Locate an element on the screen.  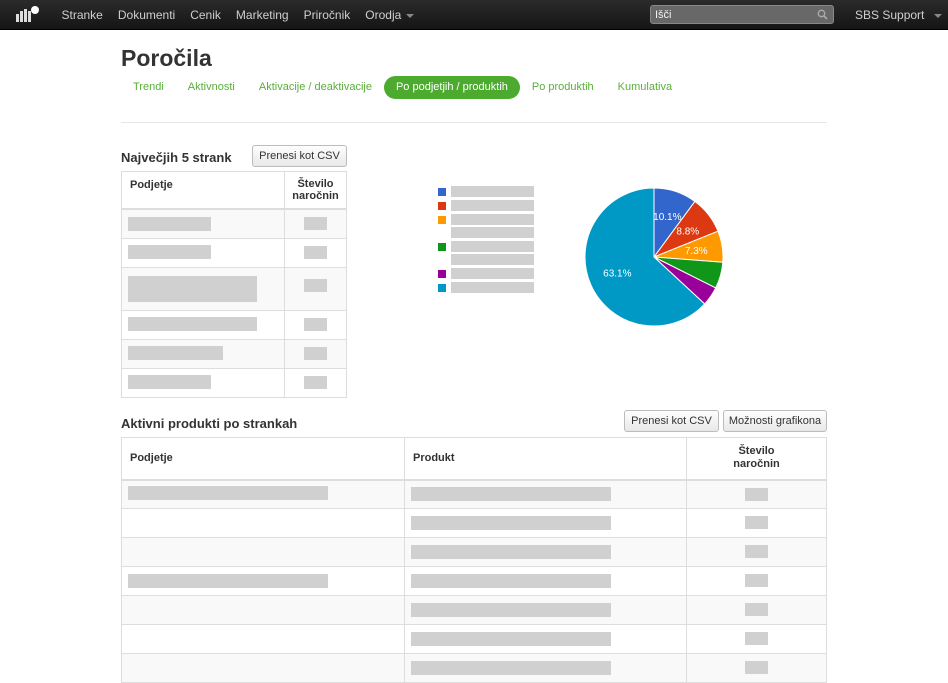
tab-kumulativa: Kumulativa is located at coordinates (645, 87).